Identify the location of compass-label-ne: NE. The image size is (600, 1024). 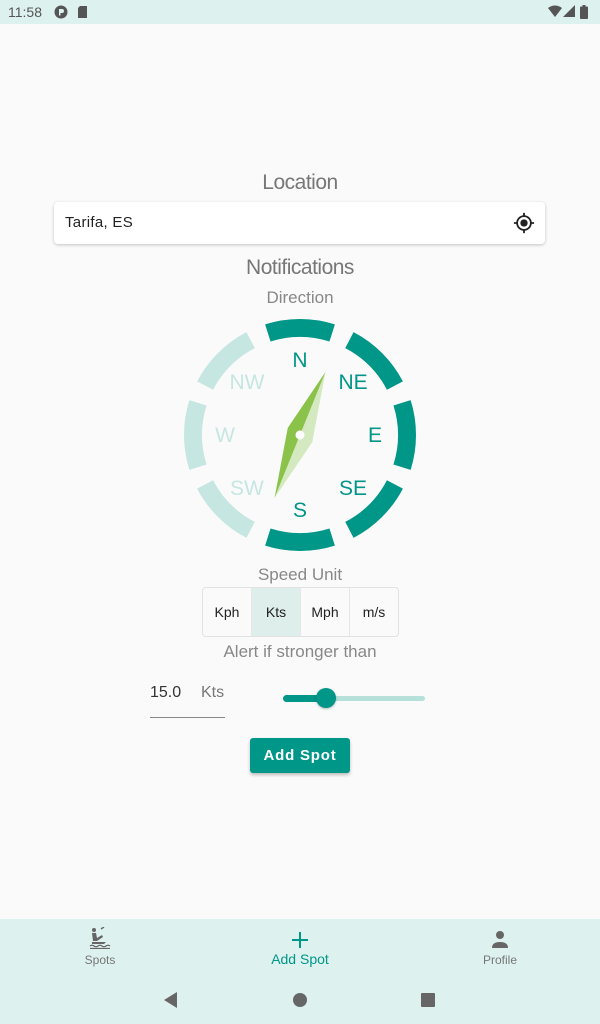
(352, 382).